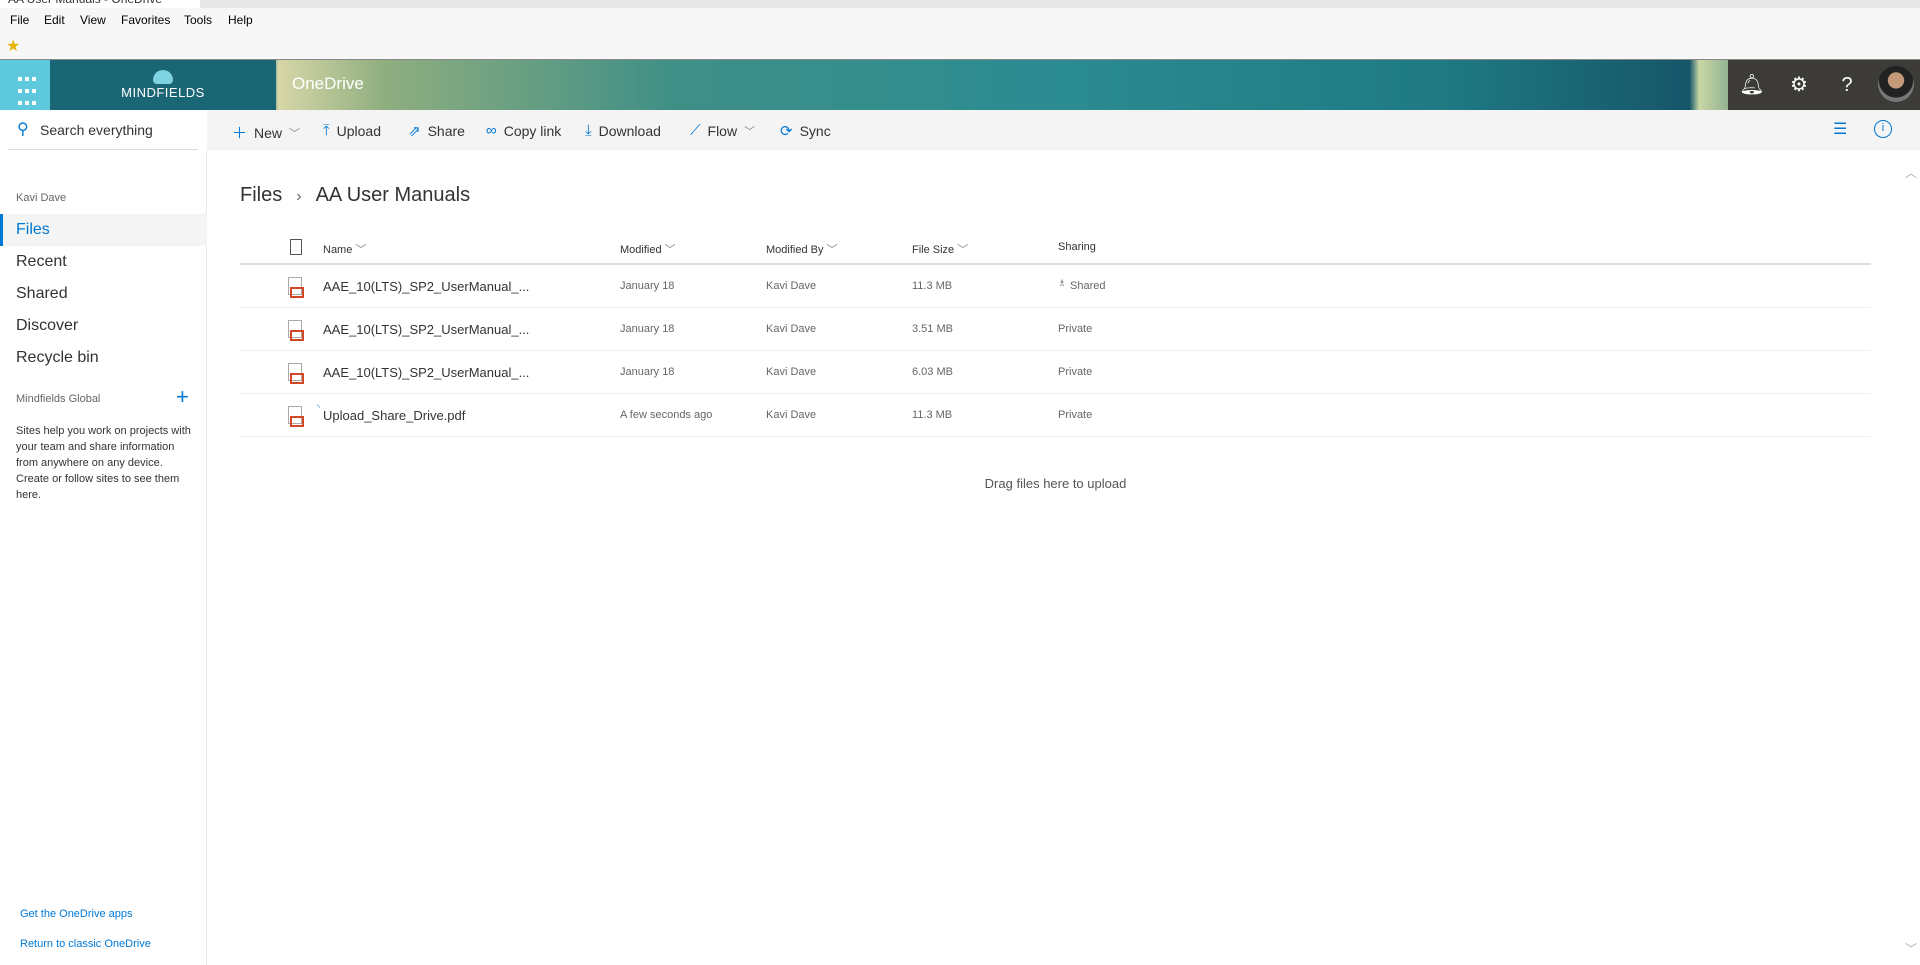 The height and width of the screenshot is (965, 1920). Describe the element at coordinates (19, 20) in the screenshot. I see `menu-file: File` at that location.